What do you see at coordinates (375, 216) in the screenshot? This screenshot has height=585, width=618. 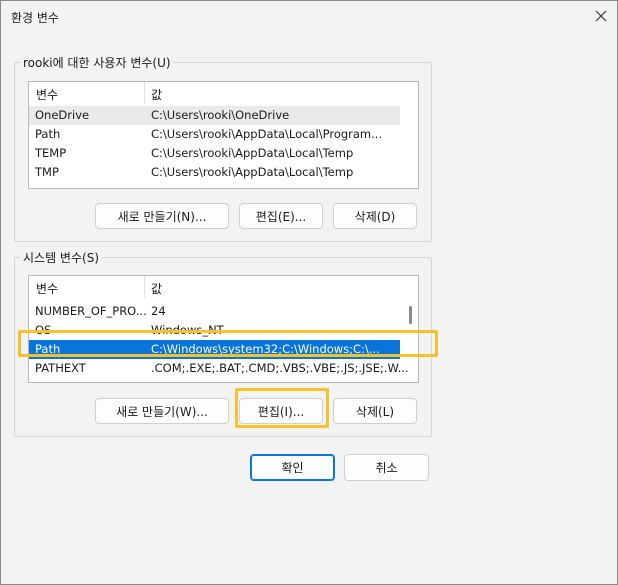 I see `user-delete-button: 삭제(D)` at bounding box center [375, 216].